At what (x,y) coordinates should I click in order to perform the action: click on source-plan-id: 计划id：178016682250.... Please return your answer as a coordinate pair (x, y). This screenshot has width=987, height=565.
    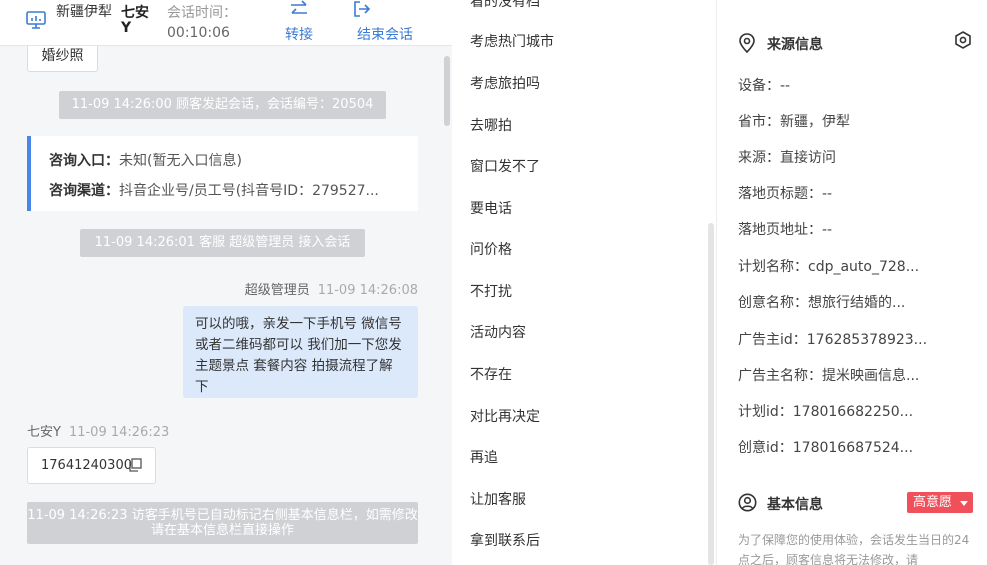
    Looking at the image, I should click on (826, 412).